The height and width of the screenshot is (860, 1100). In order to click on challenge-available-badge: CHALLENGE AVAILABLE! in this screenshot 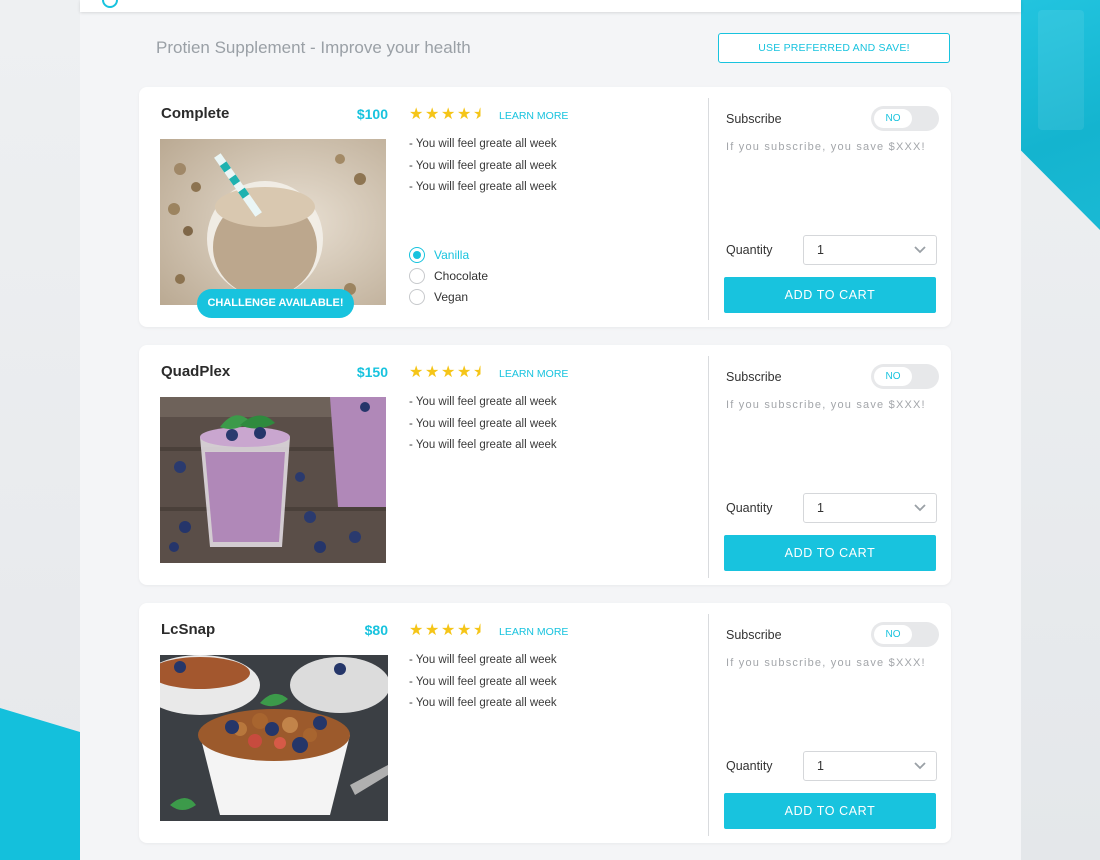, I will do `click(275, 303)`.